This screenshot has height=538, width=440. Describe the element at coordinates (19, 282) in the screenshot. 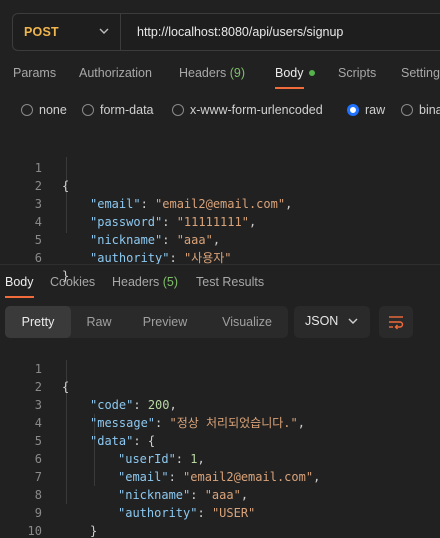

I see `tab-response-body: Body` at that location.